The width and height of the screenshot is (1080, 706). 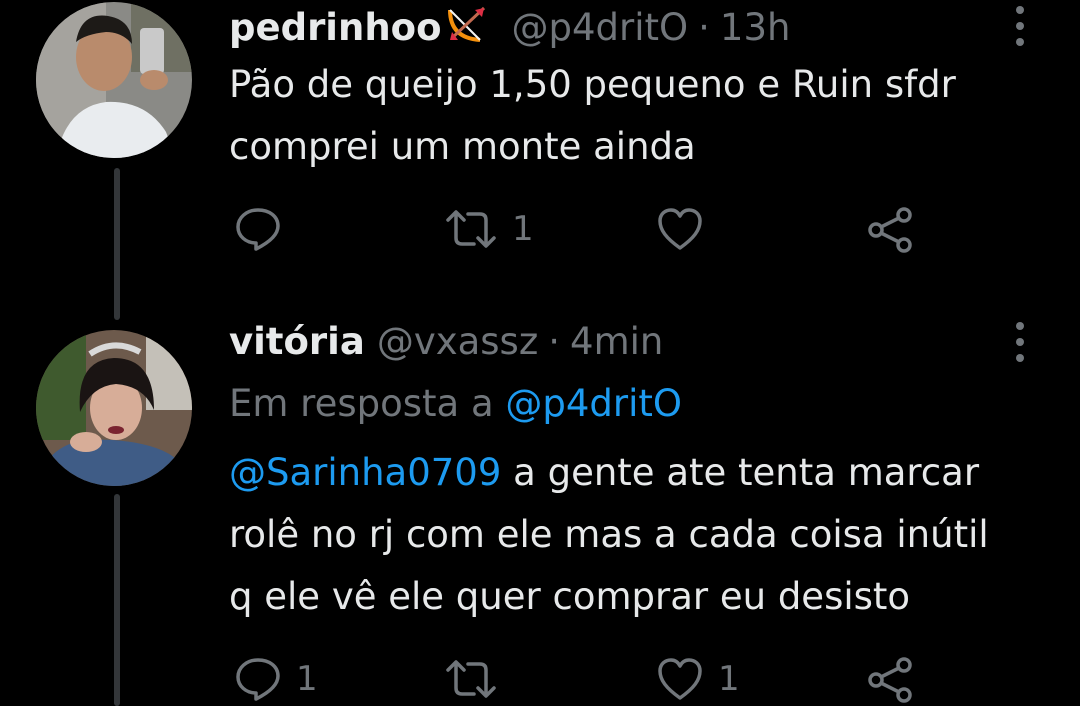 What do you see at coordinates (616, 342) in the screenshot?
I see `timestamp: 4min` at bounding box center [616, 342].